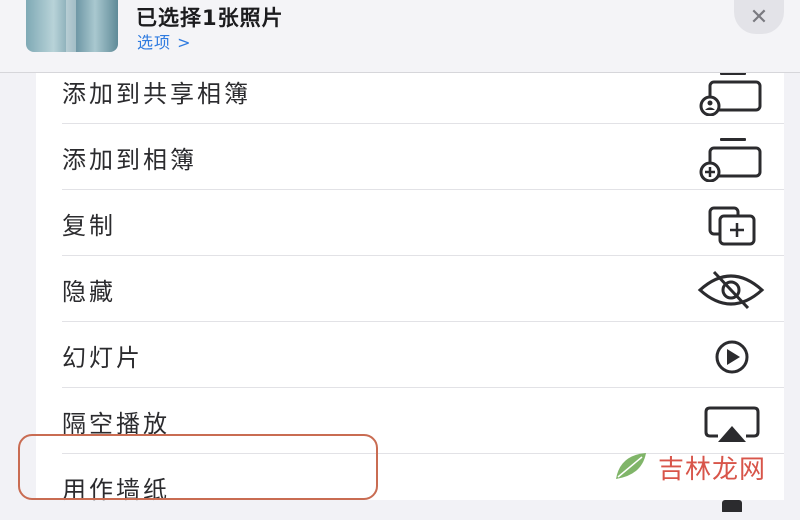 The image size is (800, 520). What do you see at coordinates (129, 160) in the screenshot?
I see `menu-item-label: 添加到相簿` at bounding box center [129, 160].